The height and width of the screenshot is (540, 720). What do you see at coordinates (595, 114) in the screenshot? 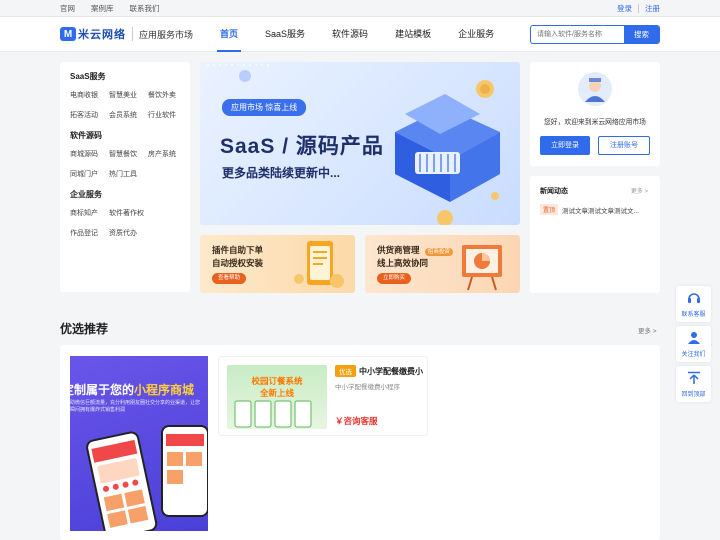
I see `login-card: 您好，欢迎来到米云网络应用市场 立即登录 注册账号` at bounding box center [595, 114].